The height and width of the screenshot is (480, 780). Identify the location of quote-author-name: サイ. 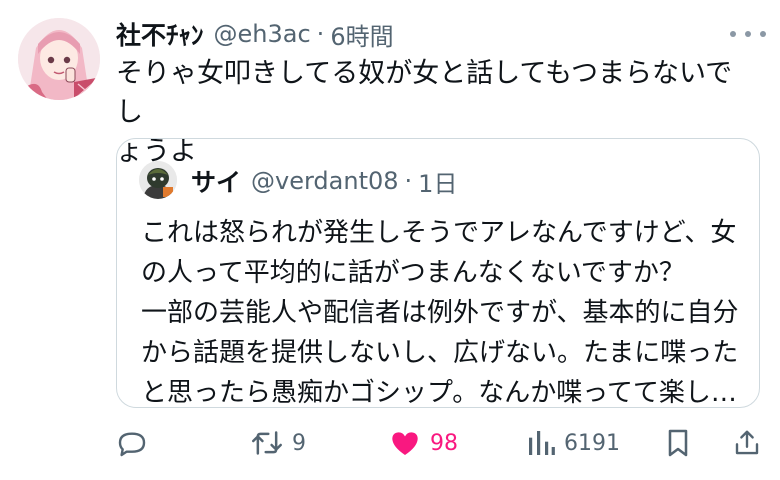
(216, 181).